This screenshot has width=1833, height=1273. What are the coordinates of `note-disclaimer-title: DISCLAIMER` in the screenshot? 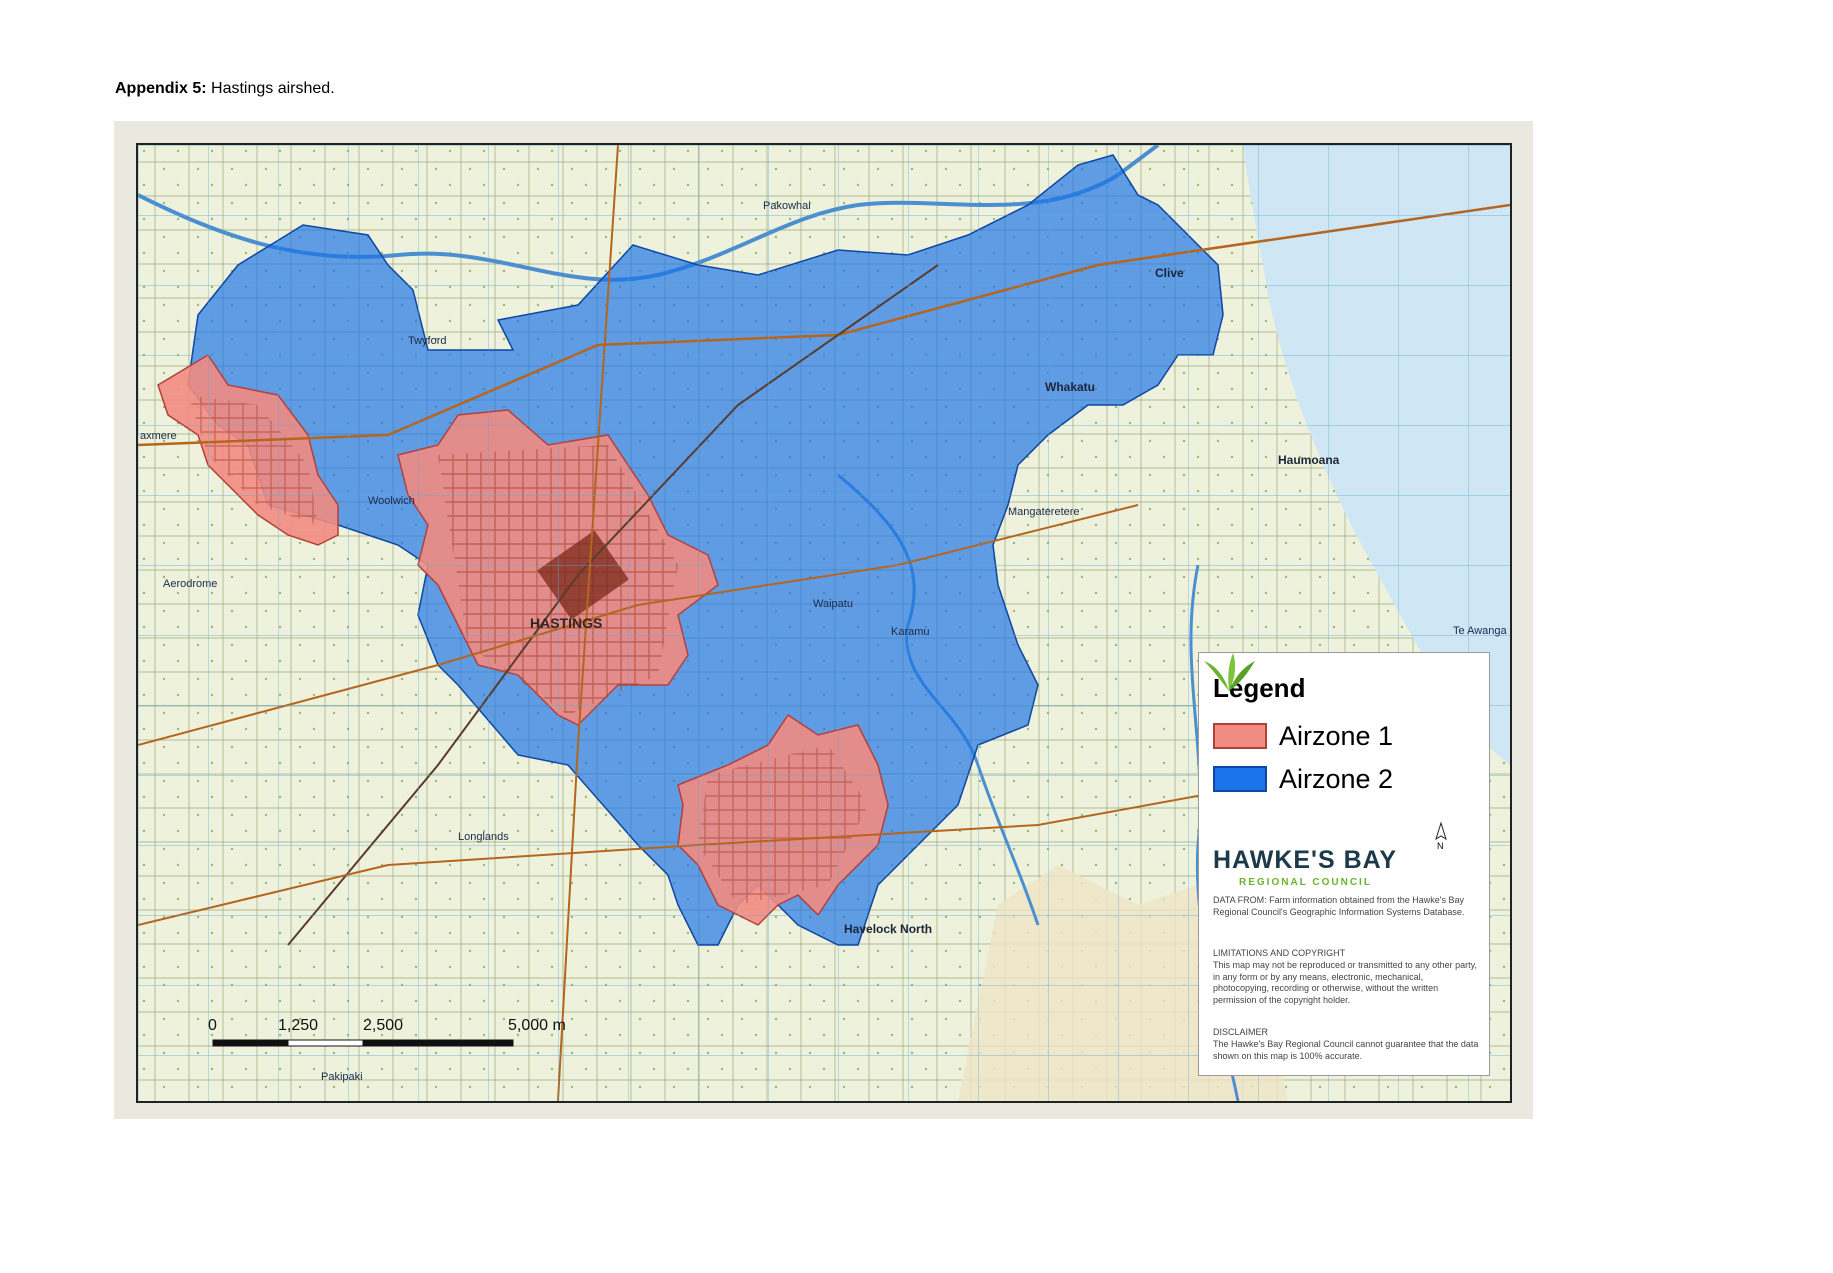 It's located at (1241, 1032).